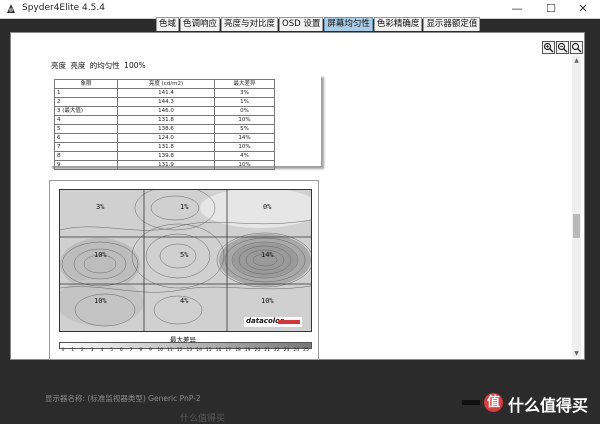 This screenshot has height=424, width=600. What do you see at coordinates (164, 111) in the screenshot?
I see `table-row: 3 (最大值) 146.0 0%` at bounding box center [164, 111].